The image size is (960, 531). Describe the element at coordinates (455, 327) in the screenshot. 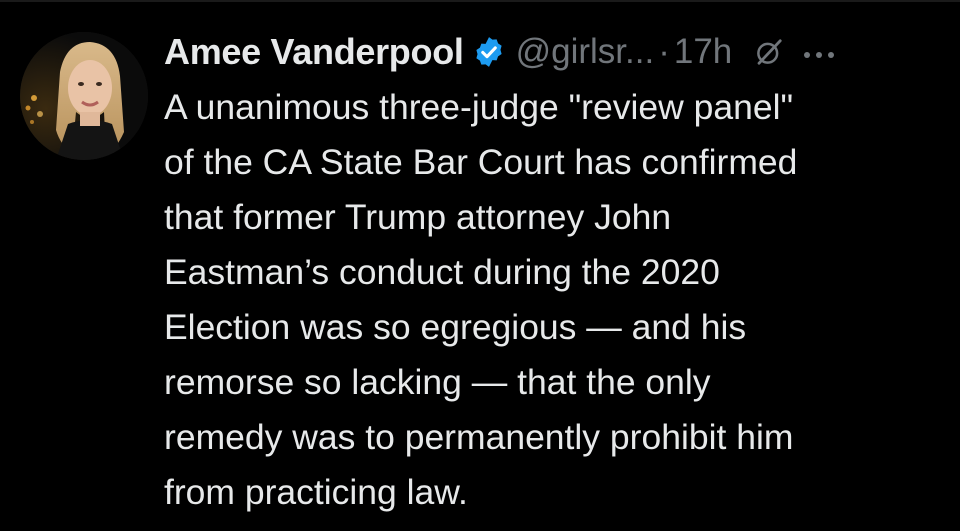

I see `tweet-text-line: Election was so egregious — and his` at that location.